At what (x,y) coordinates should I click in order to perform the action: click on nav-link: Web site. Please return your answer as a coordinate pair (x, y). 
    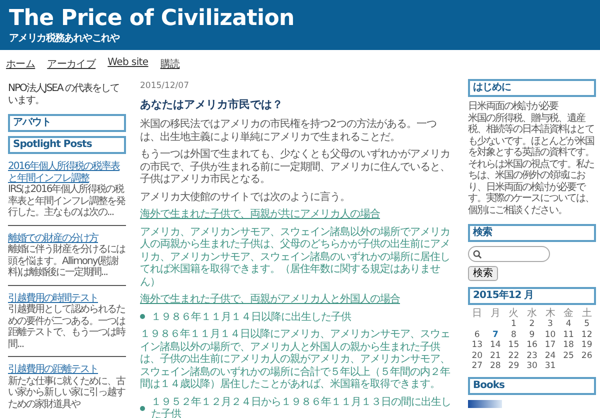
    Looking at the image, I should click on (128, 64).